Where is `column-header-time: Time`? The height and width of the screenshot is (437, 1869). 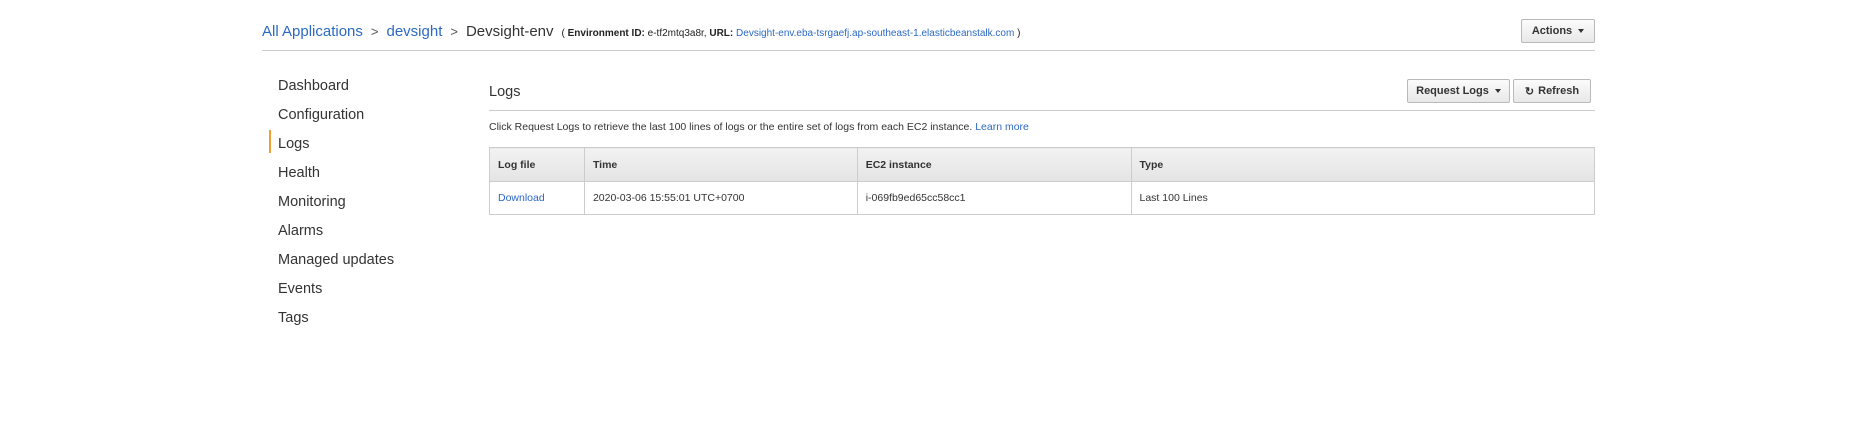 column-header-time: Time is located at coordinates (720, 164).